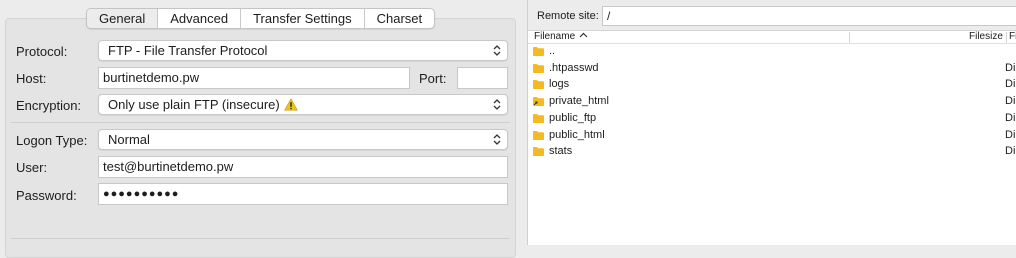 This screenshot has height=258, width=1016. What do you see at coordinates (772, 136) in the screenshot?
I see `file-row: public_html Di` at bounding box center [772, 136].